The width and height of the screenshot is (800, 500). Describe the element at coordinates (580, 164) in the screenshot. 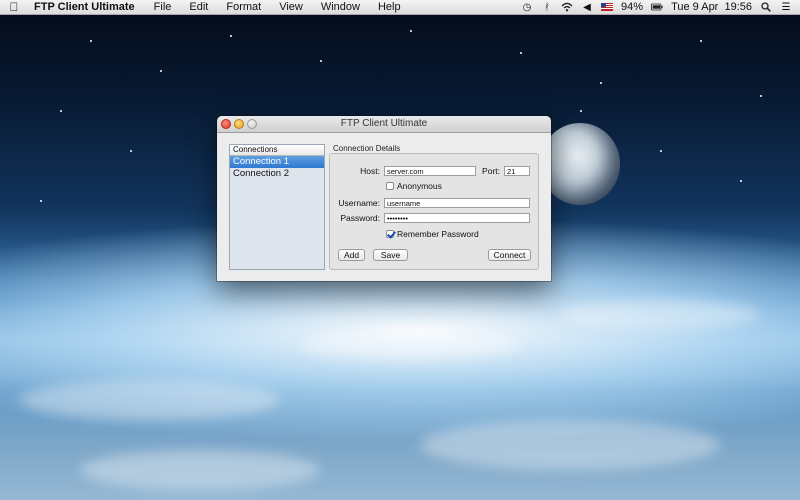

I see `moon-image` at that location.